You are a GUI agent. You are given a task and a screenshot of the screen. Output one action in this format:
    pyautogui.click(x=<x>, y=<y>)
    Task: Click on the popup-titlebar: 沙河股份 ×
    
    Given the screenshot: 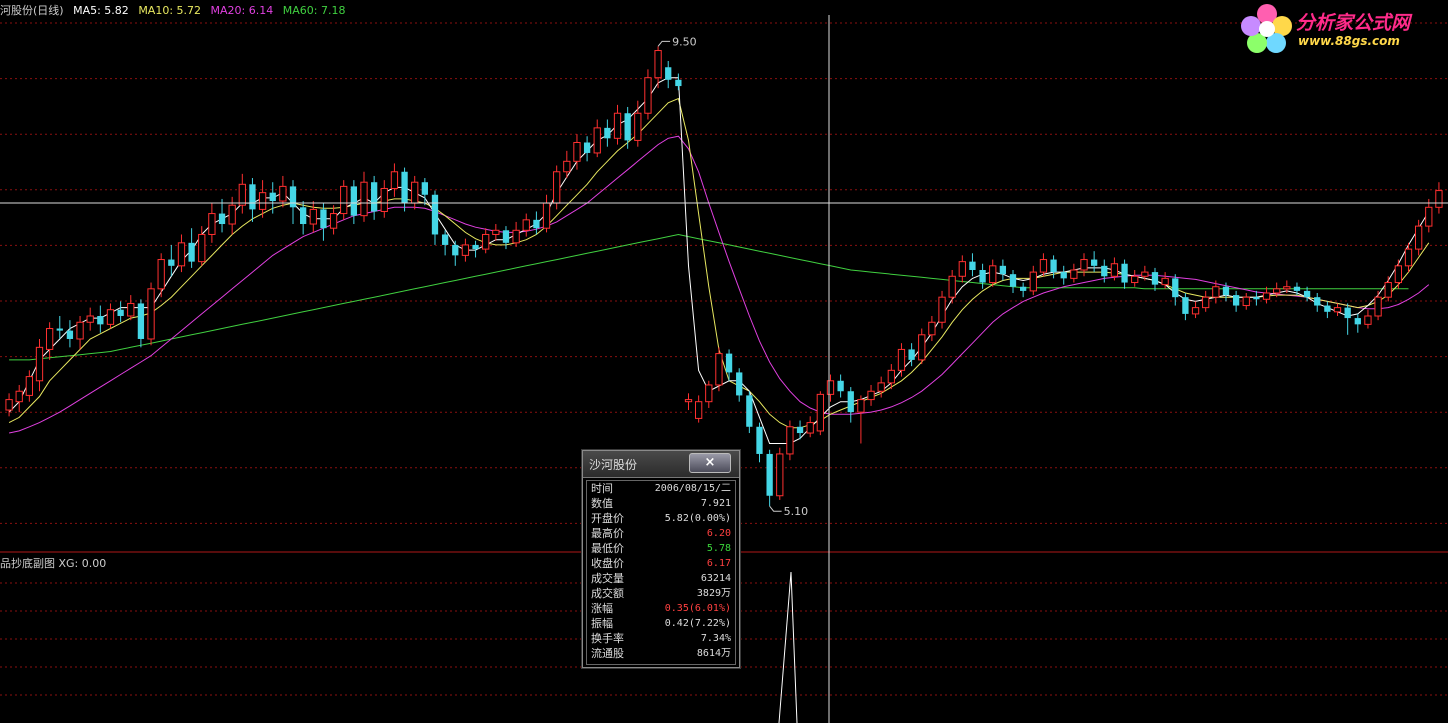 What is the action you would take?
    pyautogui.click(x=661, y=464)
    